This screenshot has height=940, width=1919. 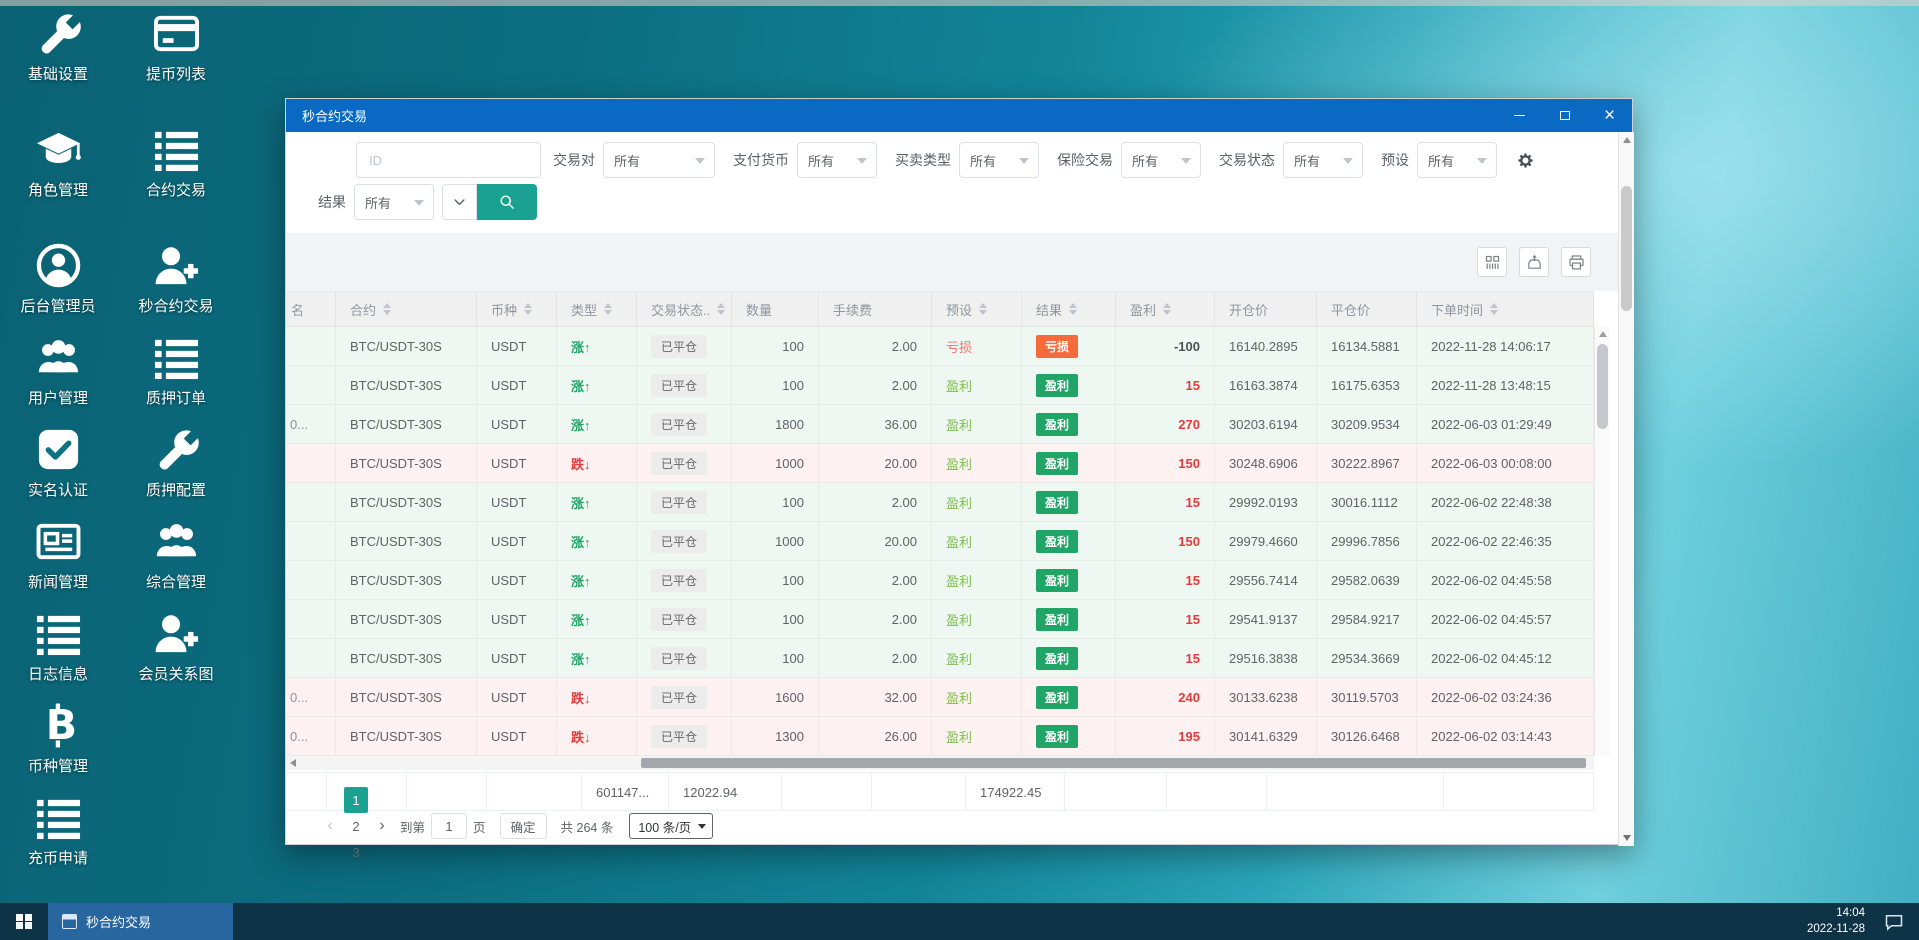 I want to click on export-button, so click(x=1534, y=262).